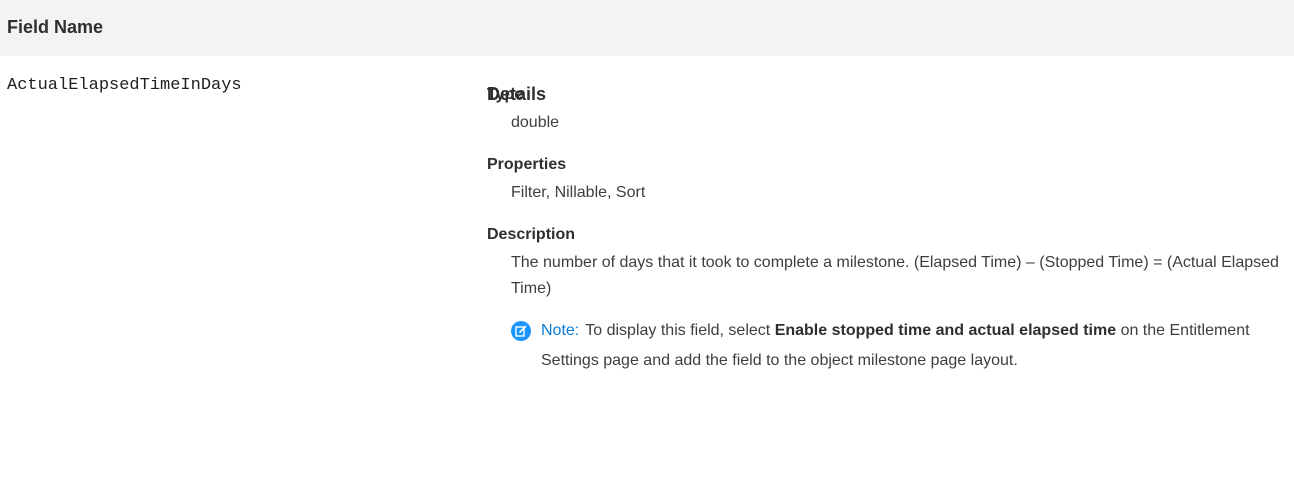 The width and height of the screenshot is (1294, 481). I want to click on type-label: Type, so click(505, 94).